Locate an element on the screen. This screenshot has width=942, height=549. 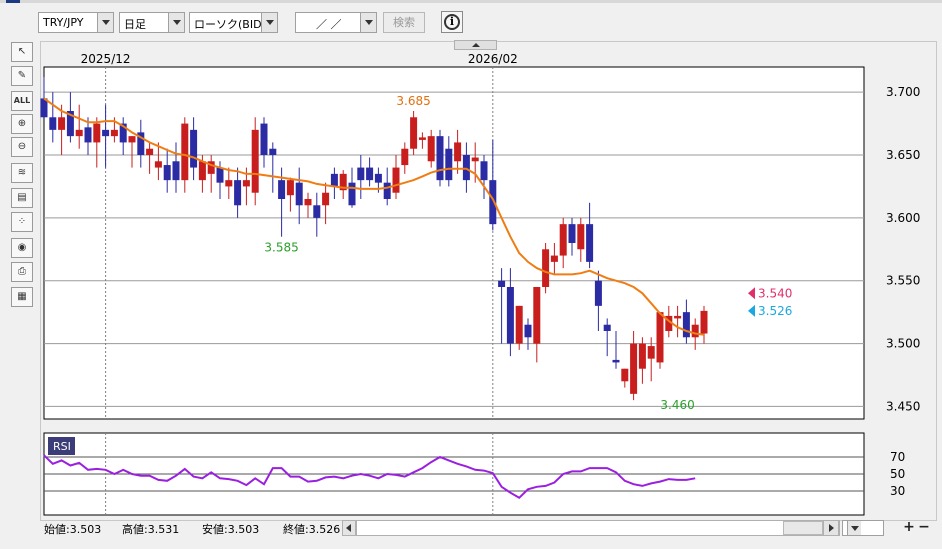
date-tick-label: 2025/12 is located at coordinates (106, 59).